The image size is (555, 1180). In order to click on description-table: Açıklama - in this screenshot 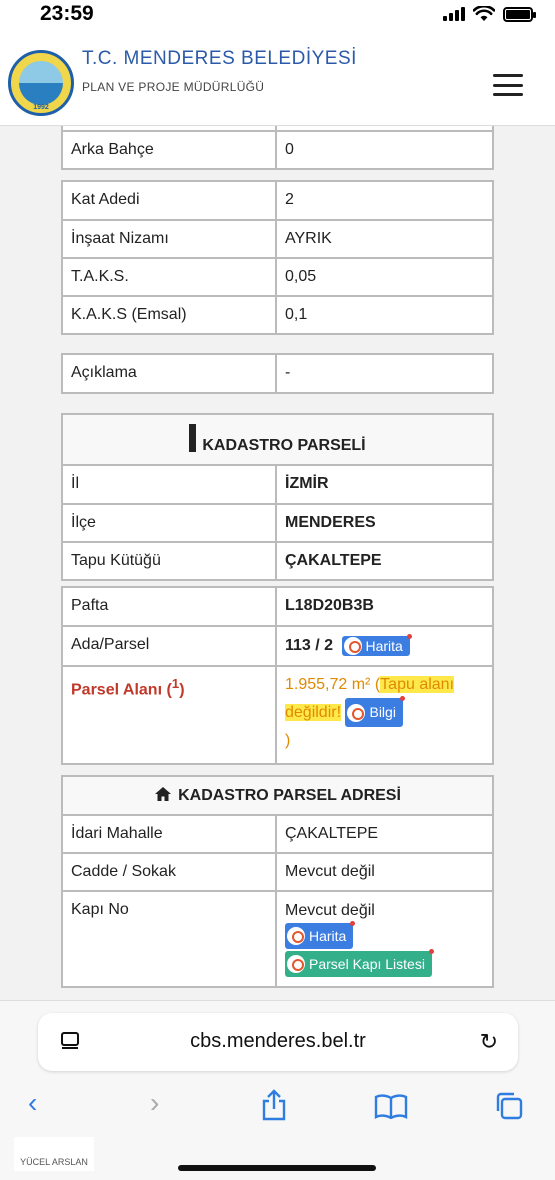, I will do `click(277, 373)`.